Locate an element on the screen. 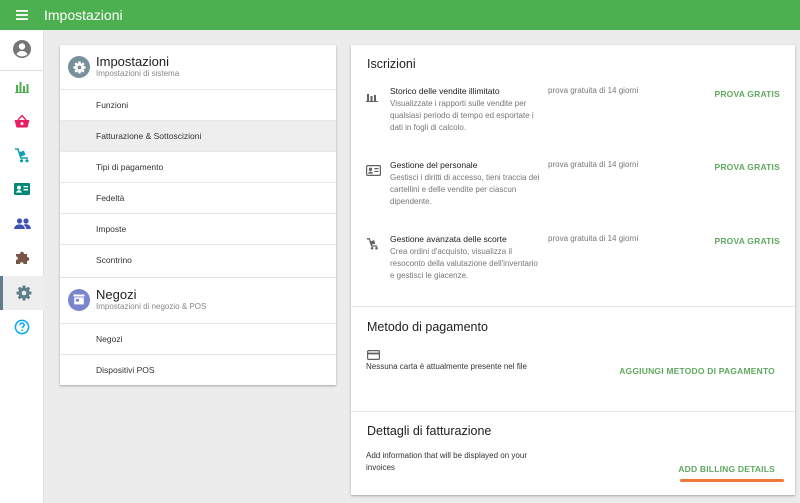 This screenshot has width=800, height=503. subscription-name: Storico delle vendite illimitato is located at coordinates (445, 91).